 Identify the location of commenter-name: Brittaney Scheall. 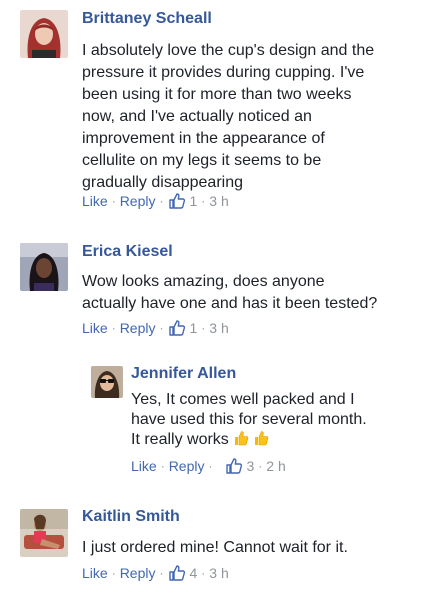
(147, 19).